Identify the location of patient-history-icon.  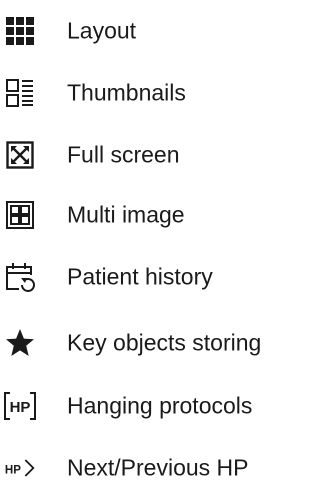
(20, 277).